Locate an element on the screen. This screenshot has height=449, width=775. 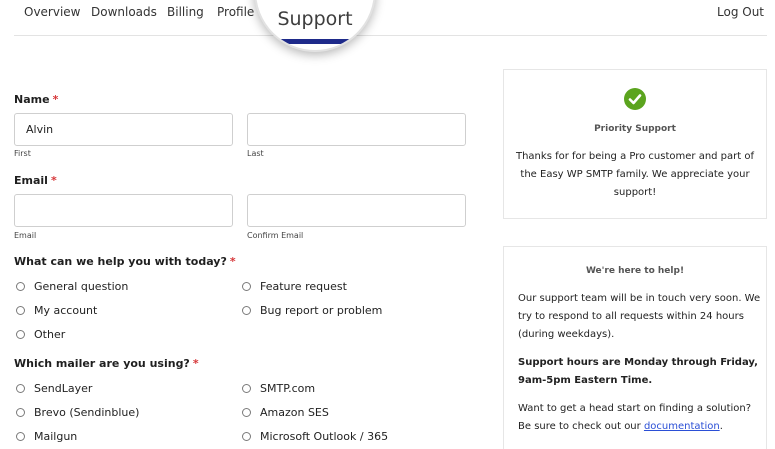
help-question-text: What can we help you with today? is located at coordinates (120, 261).